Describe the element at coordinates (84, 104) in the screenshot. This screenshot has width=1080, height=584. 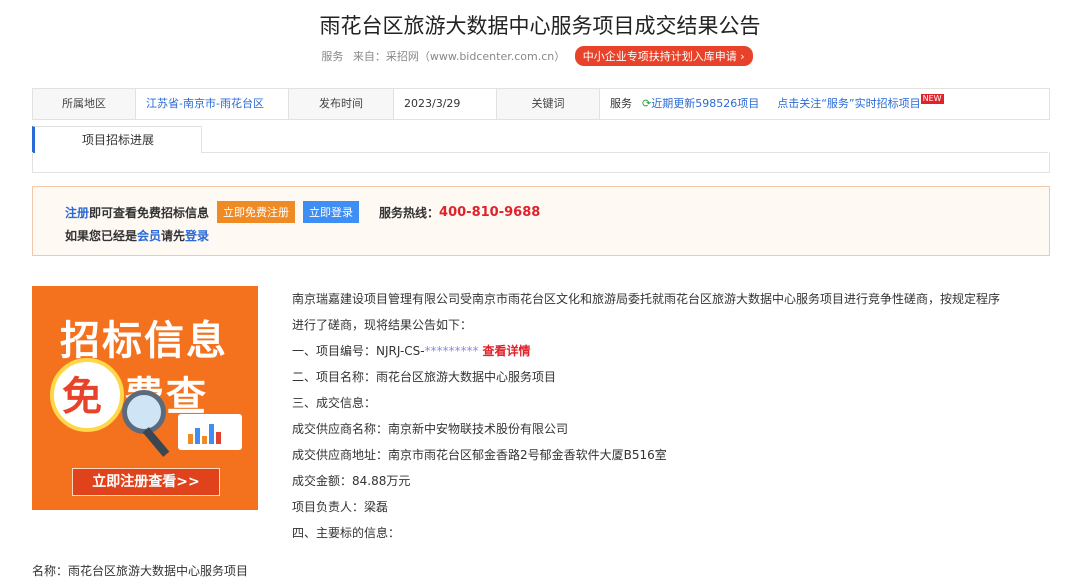
I see `region-label: 所属地区` at that location.